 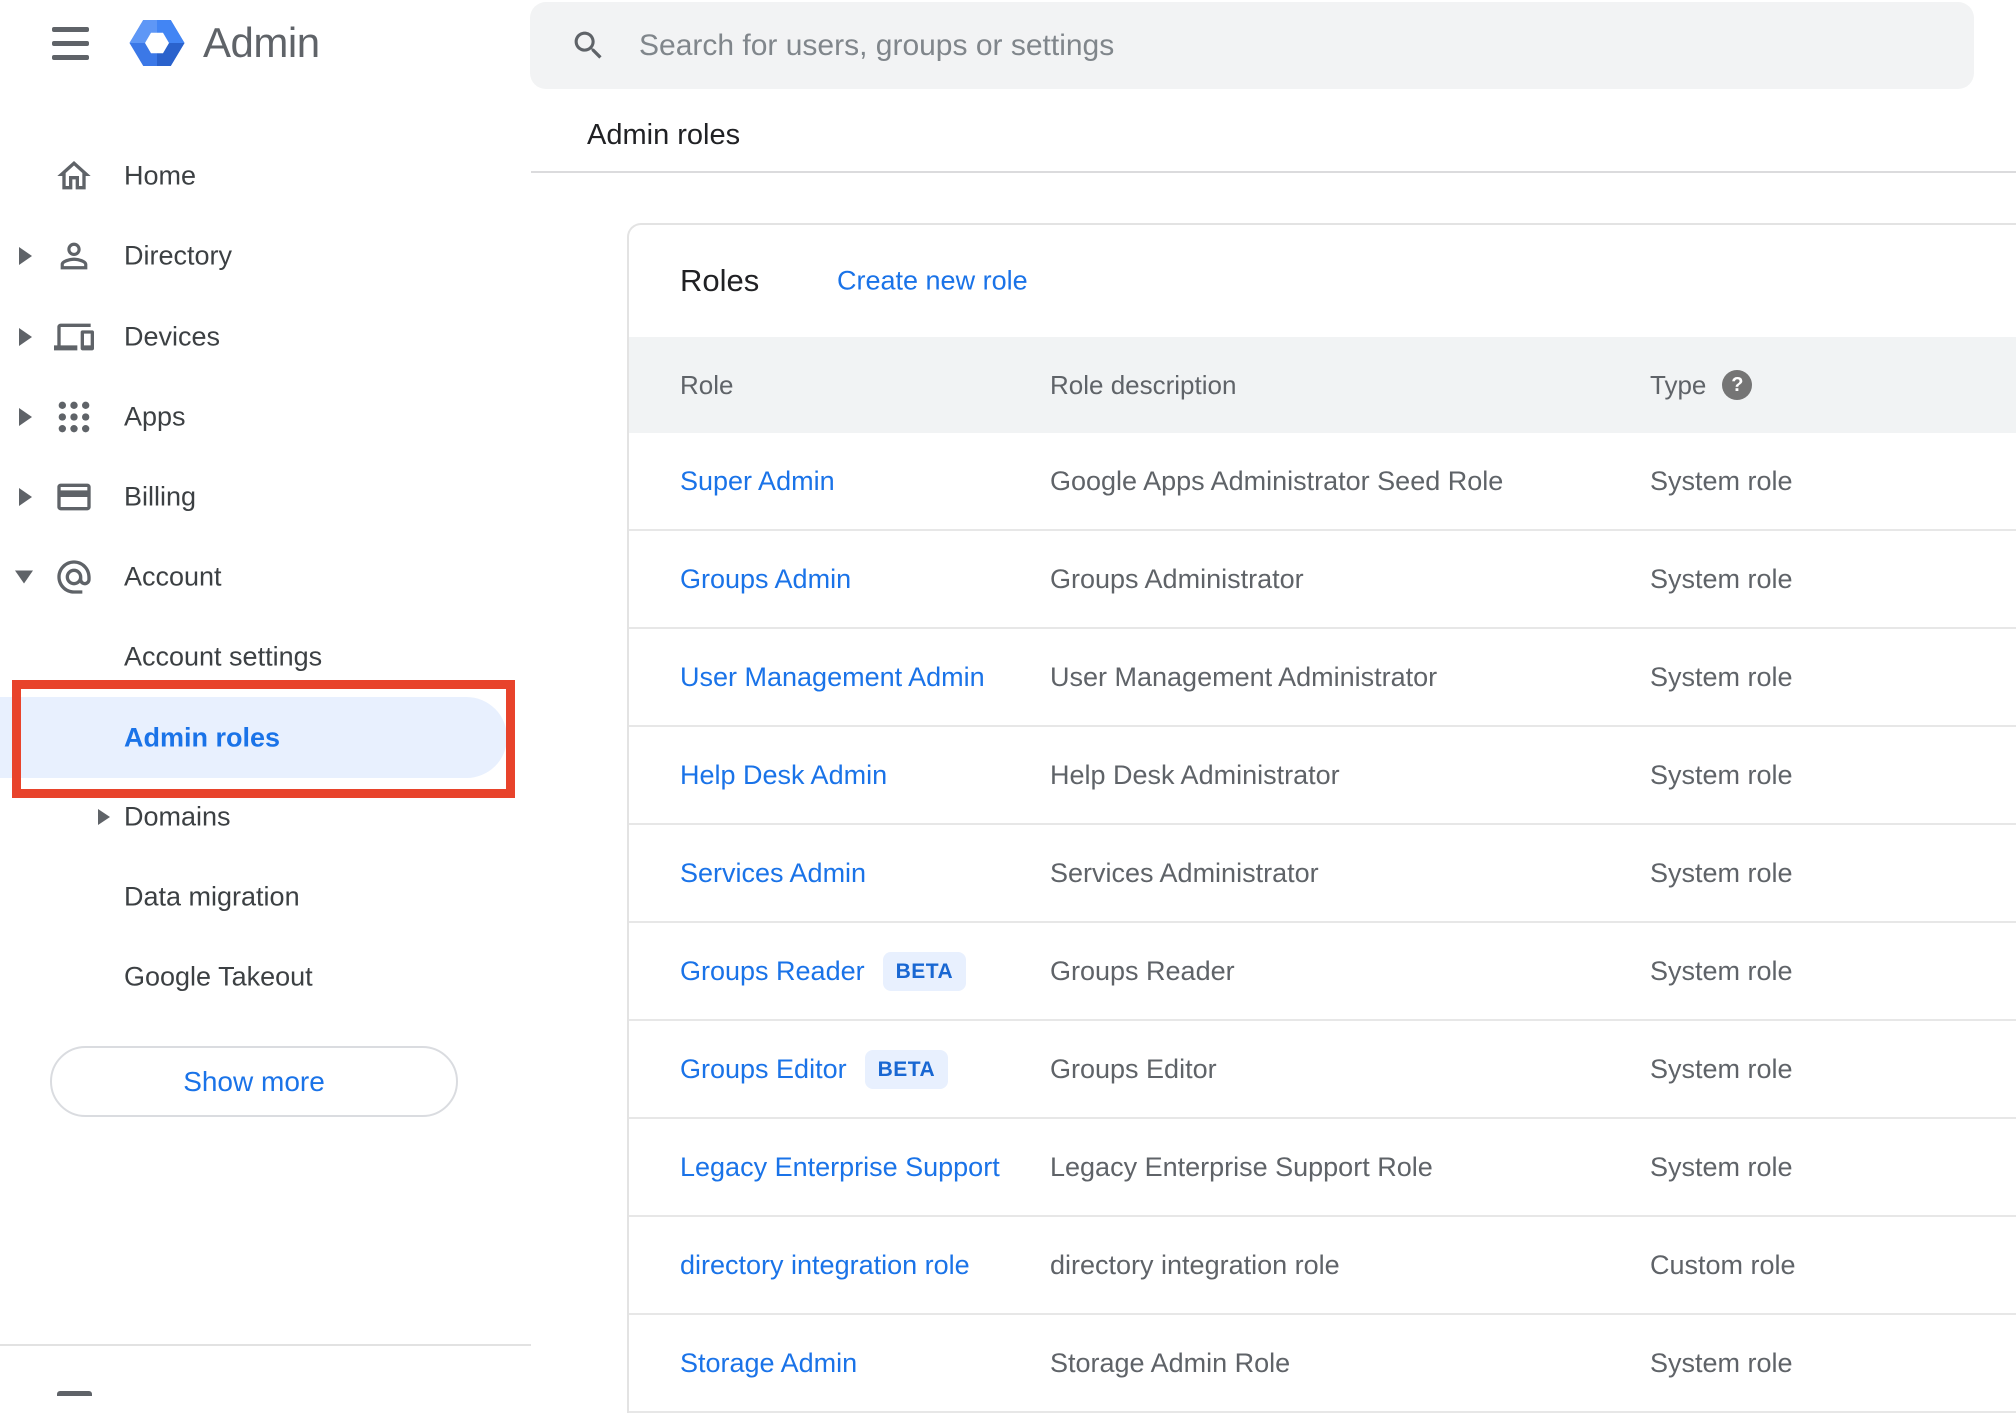 What do you see at coordinates (74, 417) in the screenshot?
I see `apps-grid-icon` at bounding box center [74, 417].